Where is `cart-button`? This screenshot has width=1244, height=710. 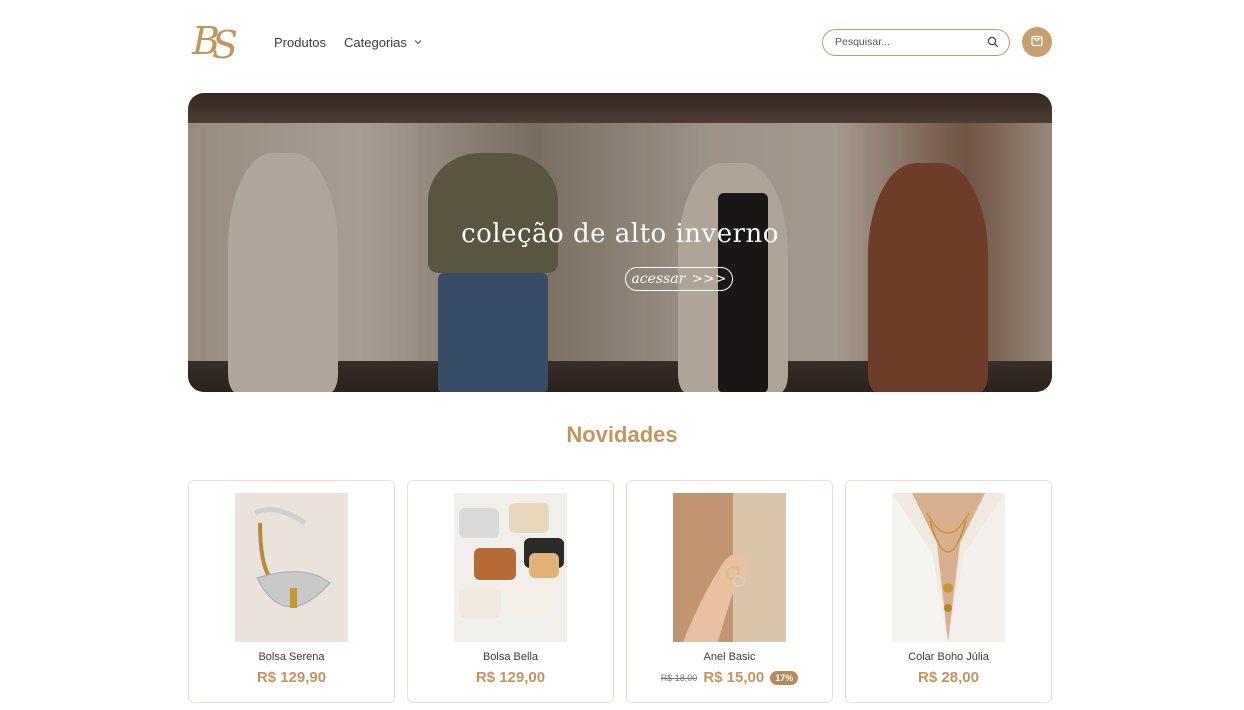 cart-button is located at coordinates (1037, 42).